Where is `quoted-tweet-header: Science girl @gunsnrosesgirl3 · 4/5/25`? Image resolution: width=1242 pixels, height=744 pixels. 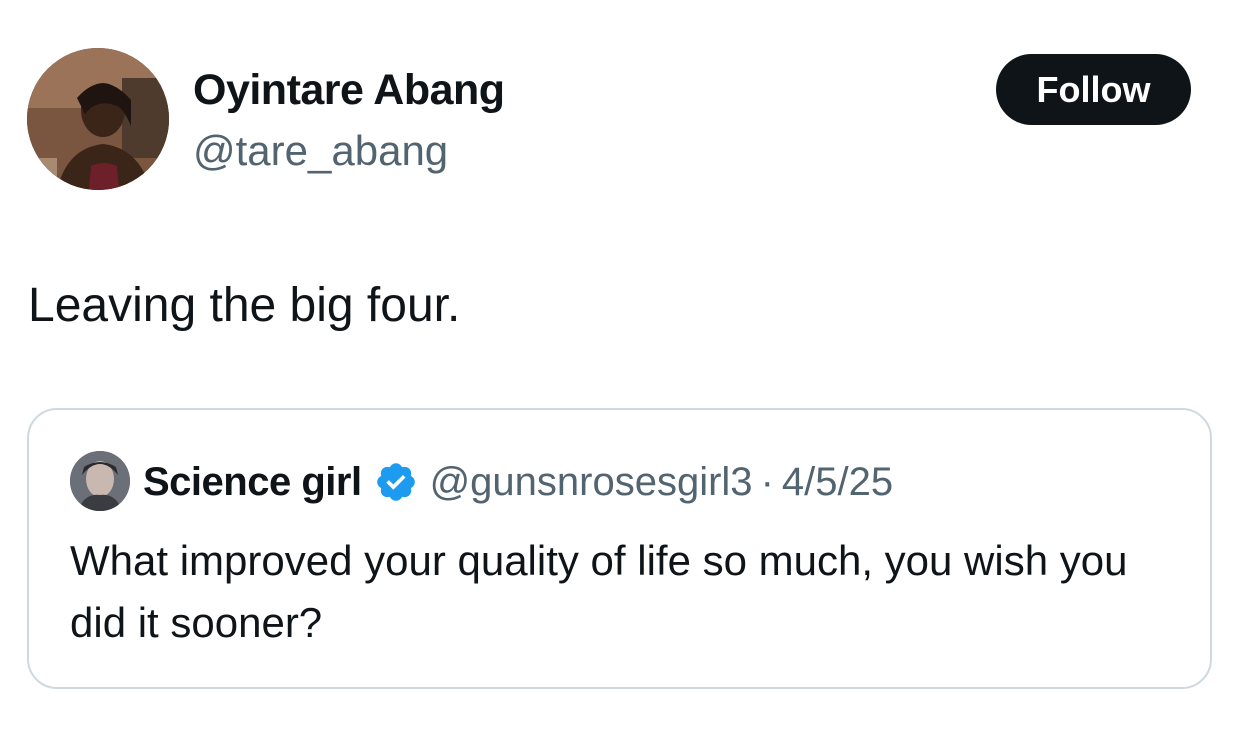
quoted-tweet-header: Science girl @gunsnrosesgirl3 · 4/5/25 is located at coordinates (518, 482).